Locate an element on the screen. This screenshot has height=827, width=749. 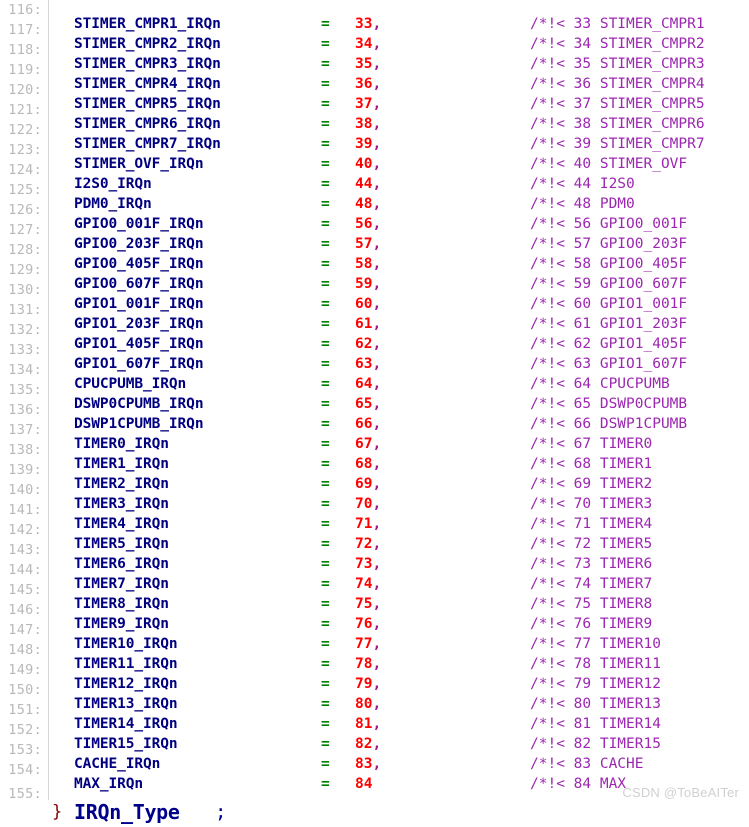
doc-comment: /*!< 76 TIMER9 is located at coordinates (591, 624).